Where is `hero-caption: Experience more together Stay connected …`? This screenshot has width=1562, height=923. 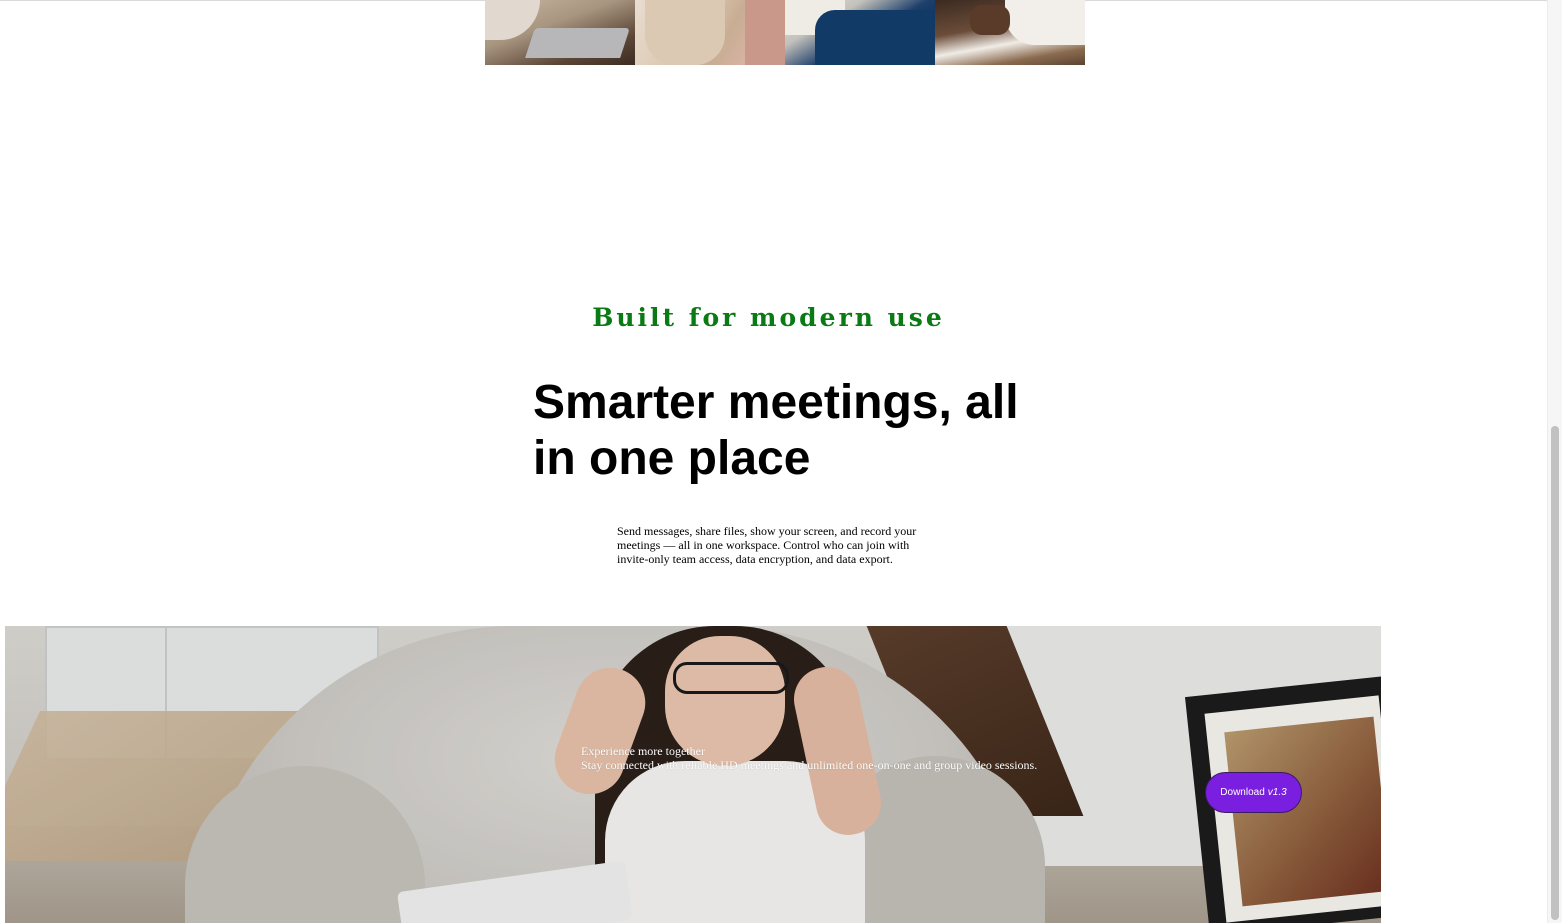
hero-caption: Experience more together Stay connected … is located at coordinates (809, 758).